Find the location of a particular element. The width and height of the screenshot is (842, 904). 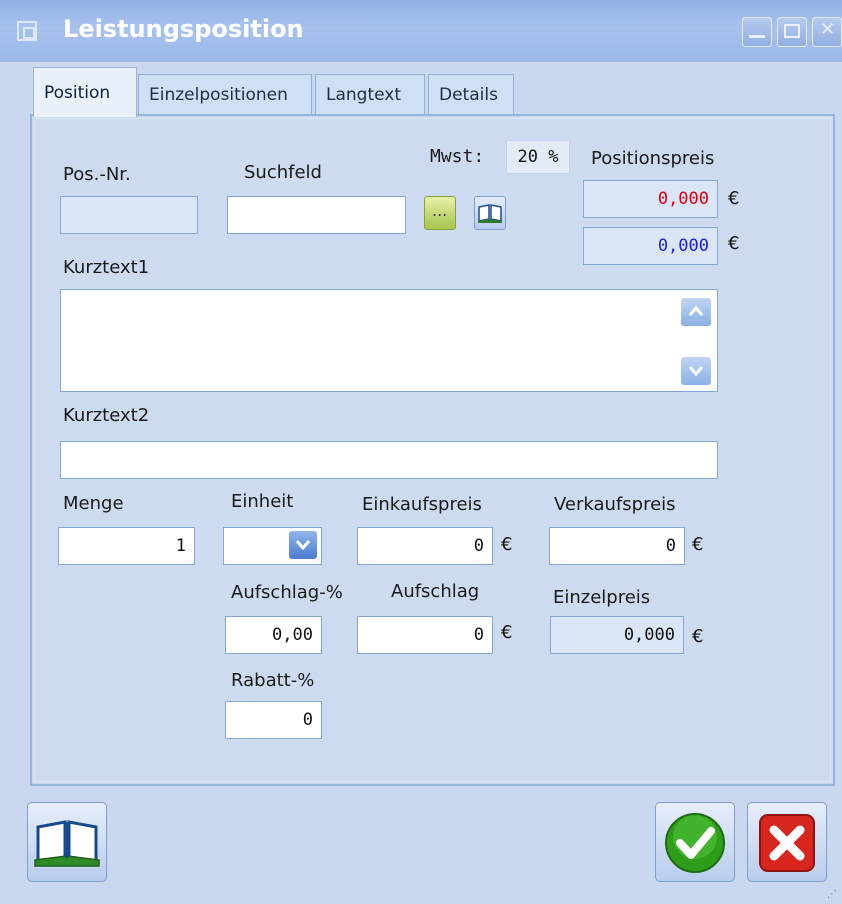

catalog-large-button is located at coordinates (67, 842).